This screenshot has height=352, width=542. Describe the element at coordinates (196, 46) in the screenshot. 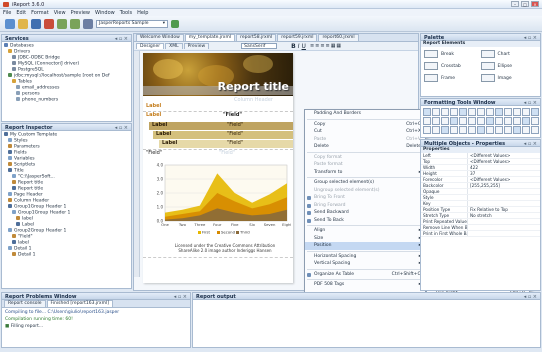

I see `mode-tab-preview: Preview` at that location.